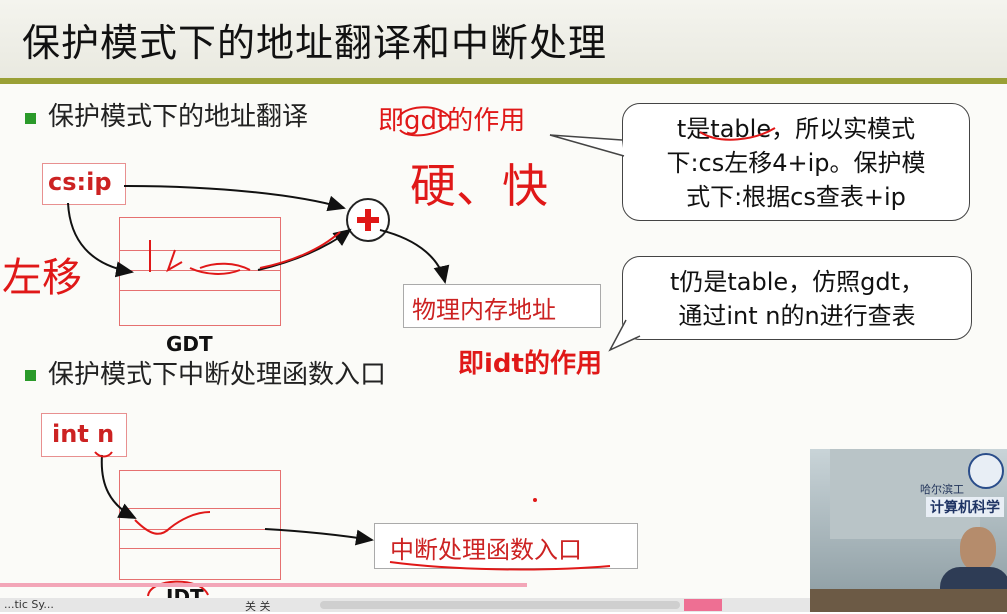  What do you see at coordinates (587, 145) in the screenshot?
I see `bubble-tail-top` at bounding box center [587, 145].